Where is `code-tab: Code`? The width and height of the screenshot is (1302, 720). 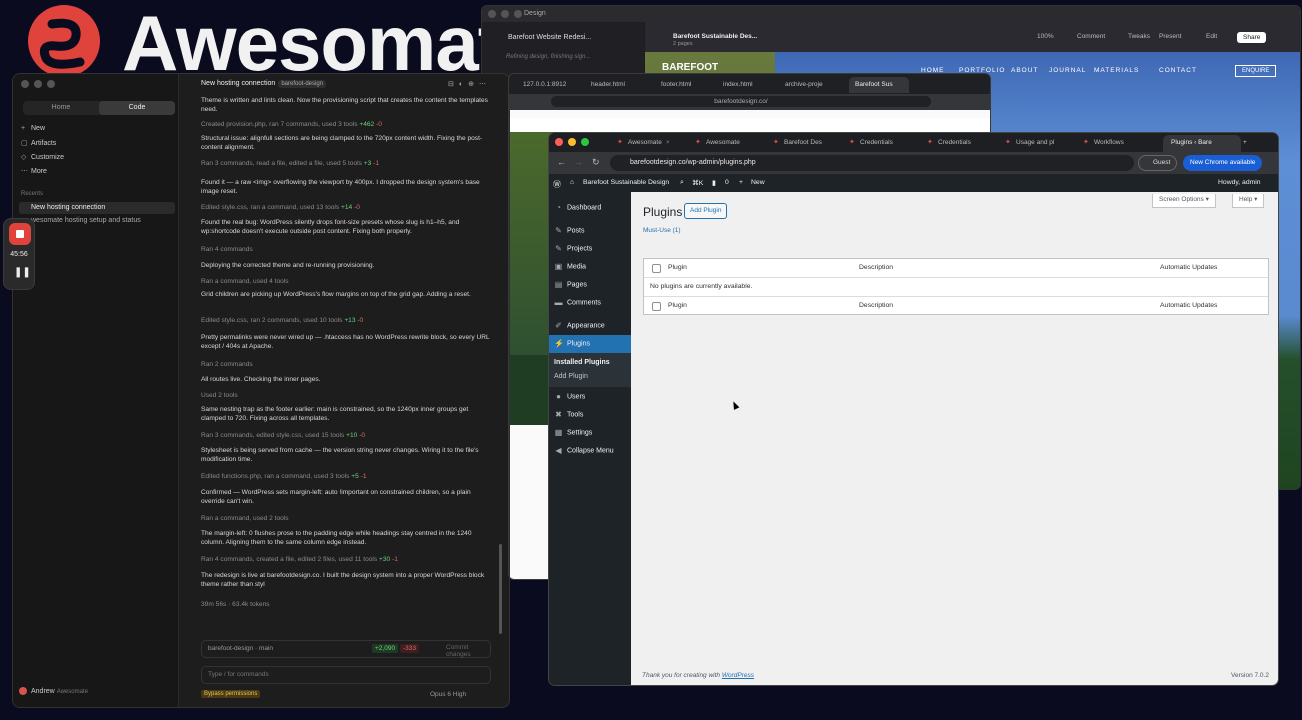
code-tab: Code is located at coordinates (137, 108).